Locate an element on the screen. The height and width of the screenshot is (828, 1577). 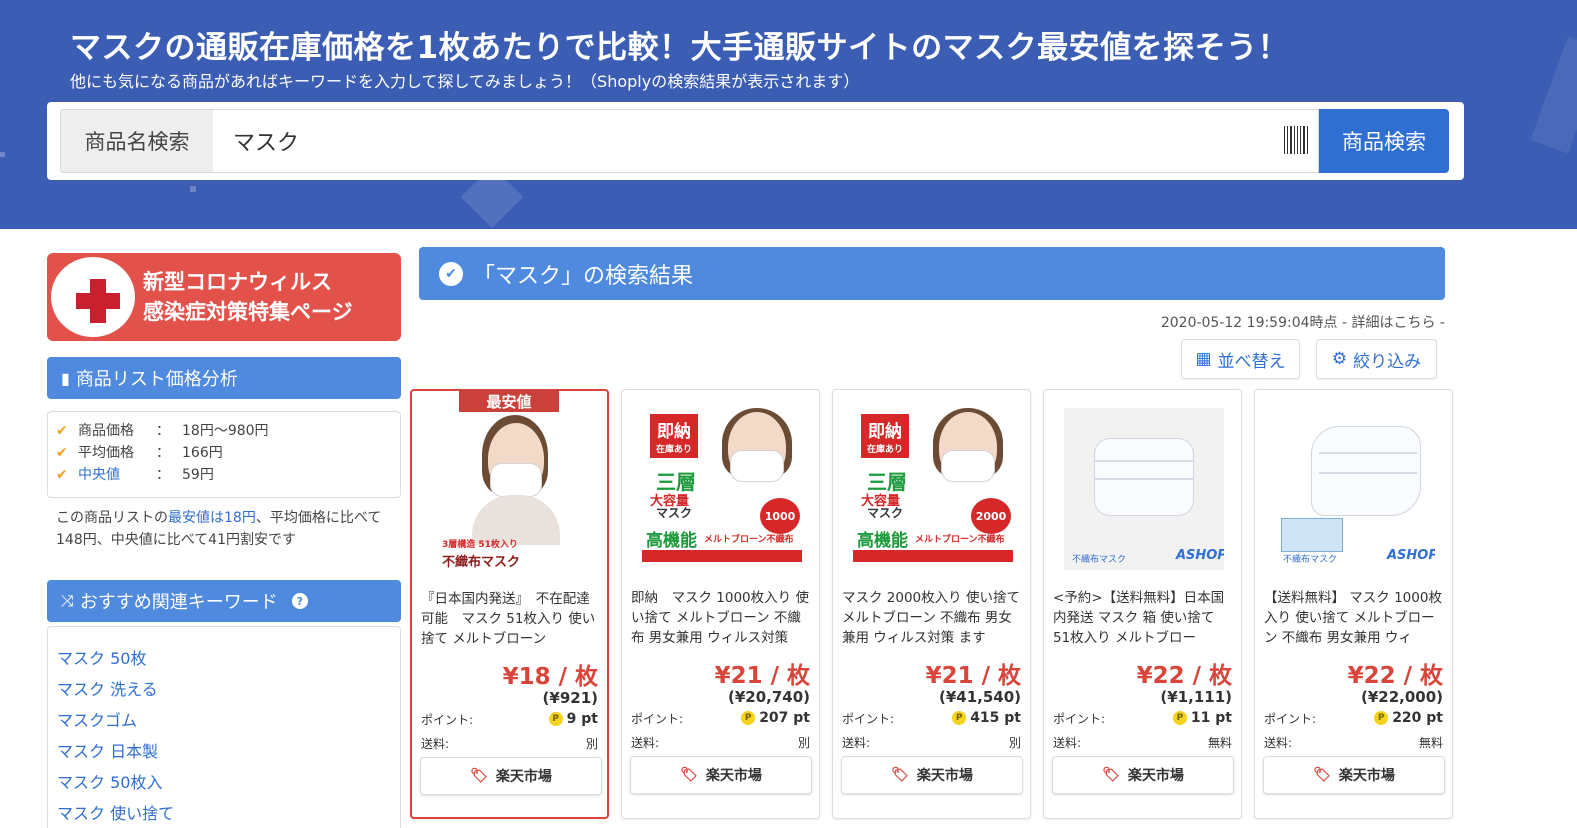
count-badge: 2000 is located at coordinates (991, 516).